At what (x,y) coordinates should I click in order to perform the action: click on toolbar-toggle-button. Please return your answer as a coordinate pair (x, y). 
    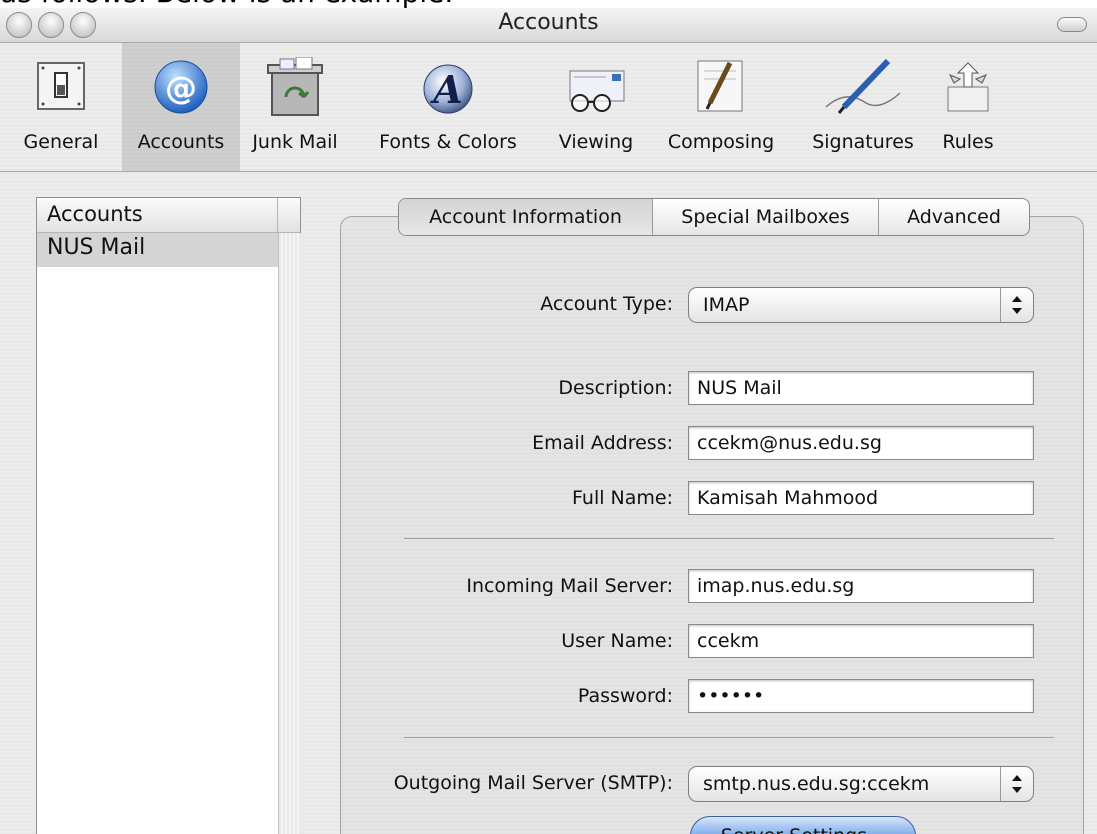
    Looking at the image, I should click on (1072, 24).